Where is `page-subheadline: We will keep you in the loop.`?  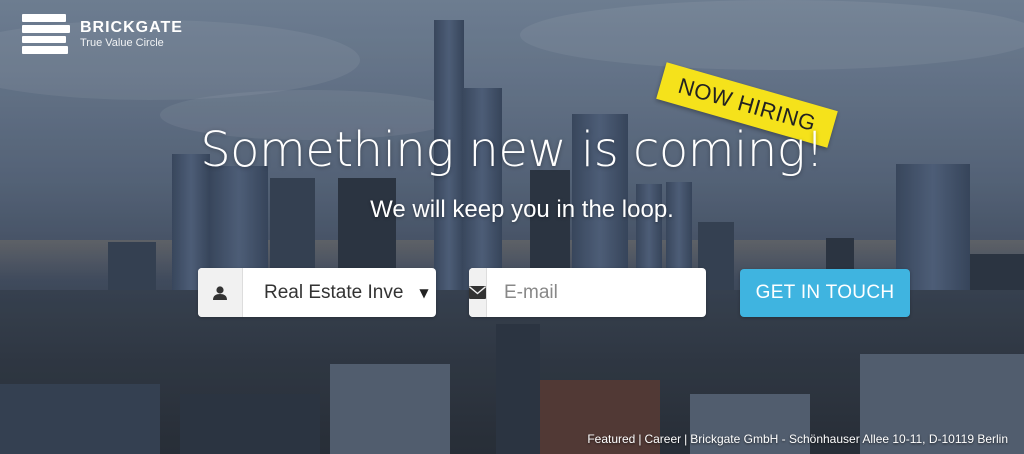
page-subheadline: We will keep you in the loop. is located at coordinates (522, 209).